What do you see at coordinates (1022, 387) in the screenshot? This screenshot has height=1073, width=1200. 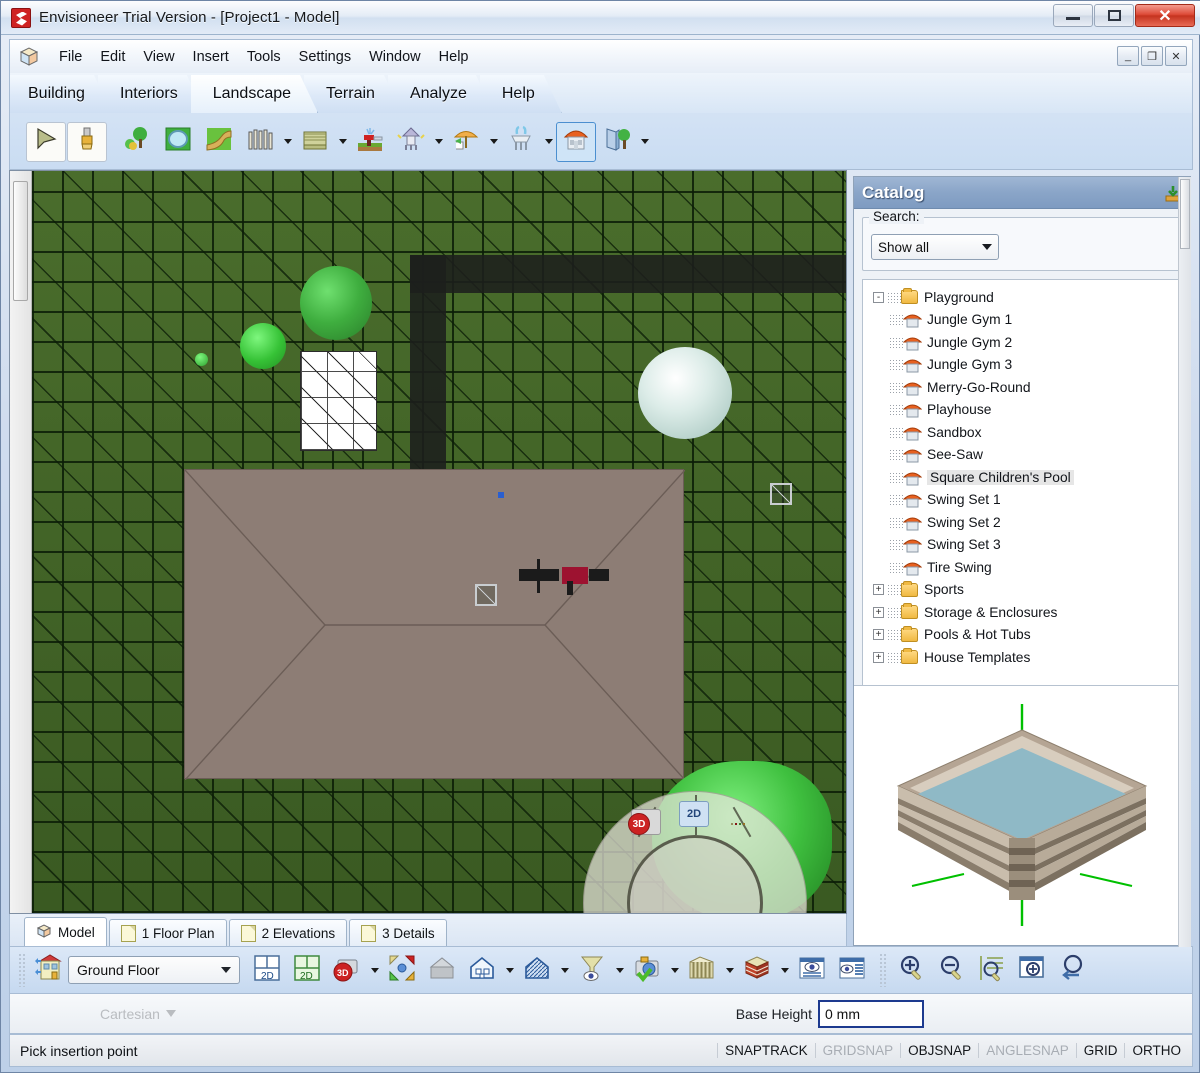 I see `tree-item-merry-go-round: Merry-Go-Round` at bounding box center [1022, 387].